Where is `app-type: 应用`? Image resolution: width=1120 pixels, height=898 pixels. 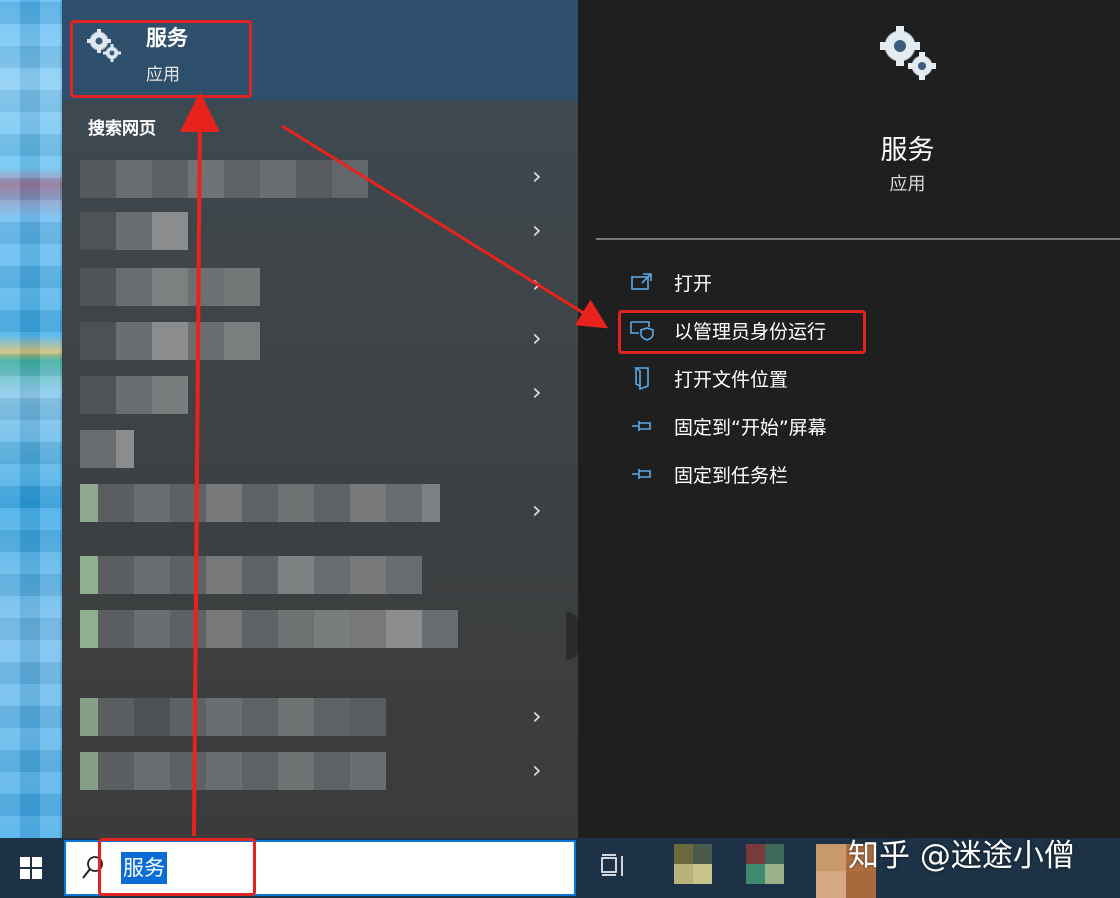 app-type: 应用 is located at coordinates (907, 184).